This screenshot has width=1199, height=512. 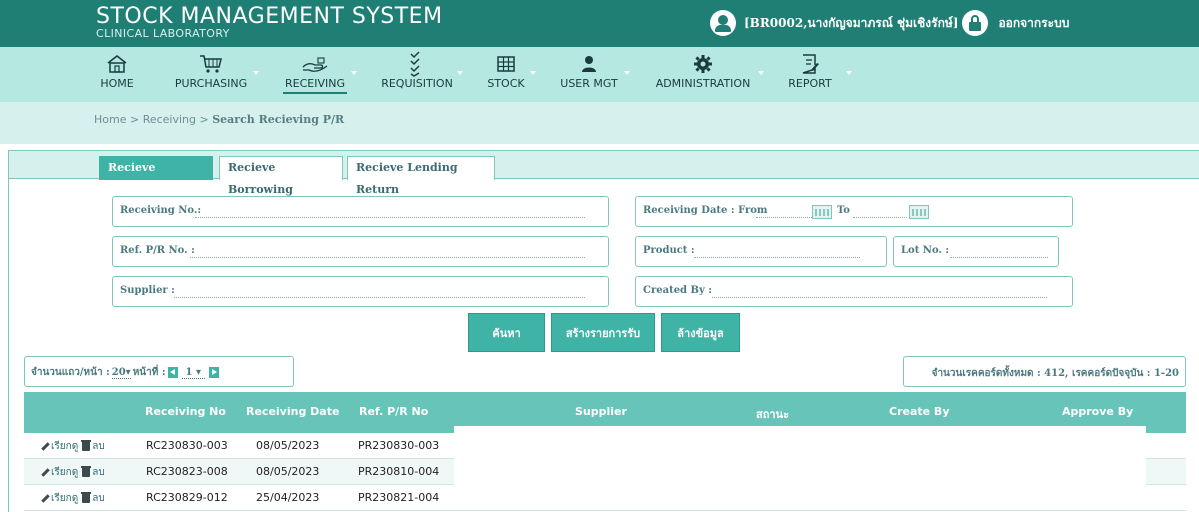 What do you see at coordinates (360, 211) in the screenshot?
I see `receiving-no-field: Receiving No.:` at bounding box center [360, 211].